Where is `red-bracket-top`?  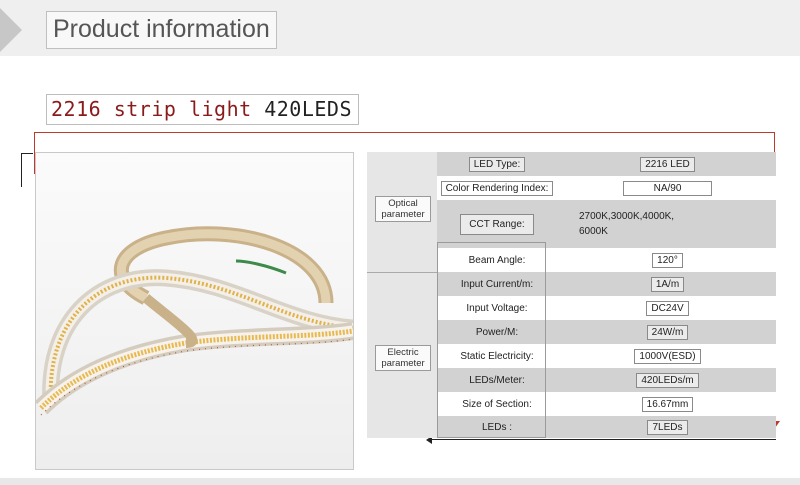 red-bracket-top is located at coordinates (404, 132).